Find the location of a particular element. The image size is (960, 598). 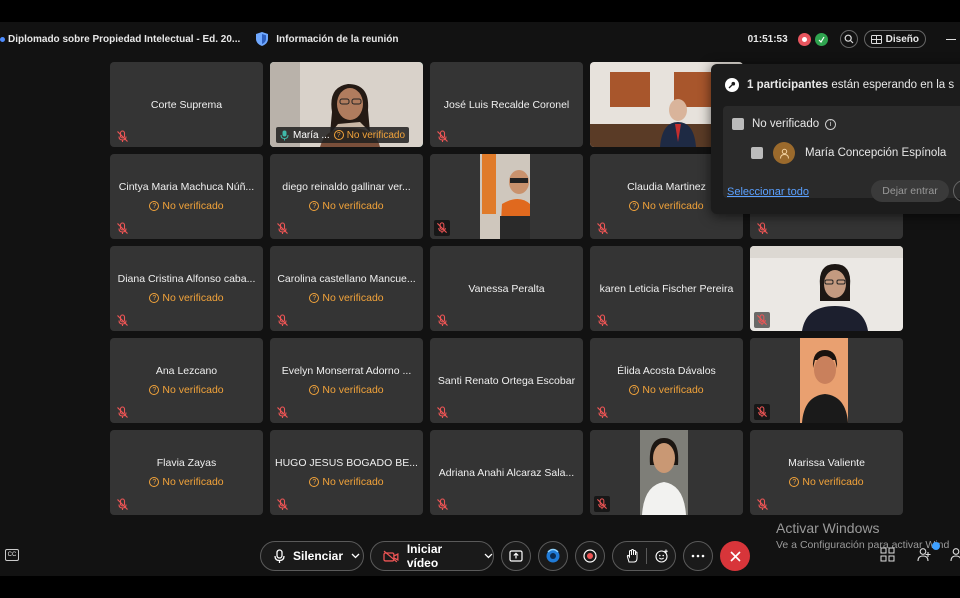

meeting-info-button: Información de la reunión is located at coordinates (327, 39).